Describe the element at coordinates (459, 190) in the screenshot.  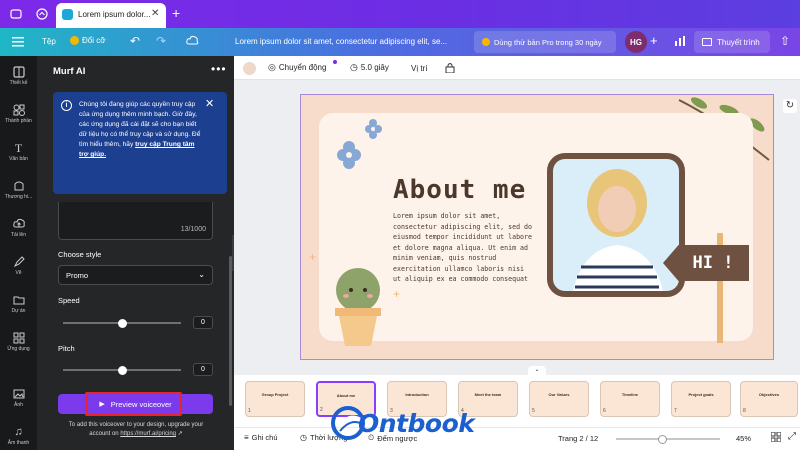
I see `slide-heading: About me` at that location.